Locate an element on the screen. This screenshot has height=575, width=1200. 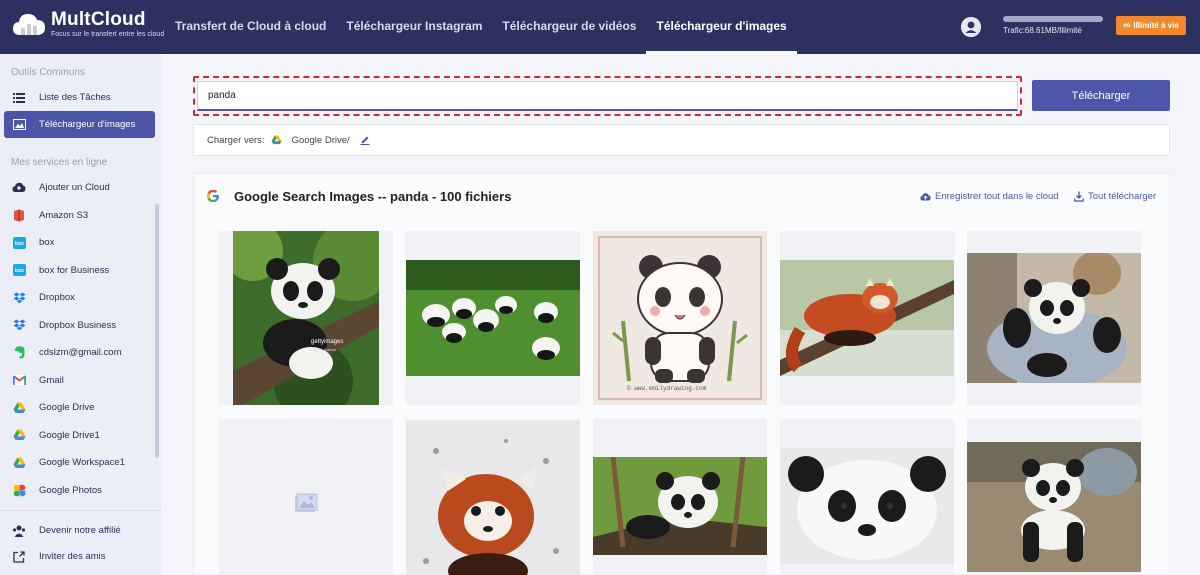
sidebar-item-label: Inviter des amis is located at coordinates (72, 556).